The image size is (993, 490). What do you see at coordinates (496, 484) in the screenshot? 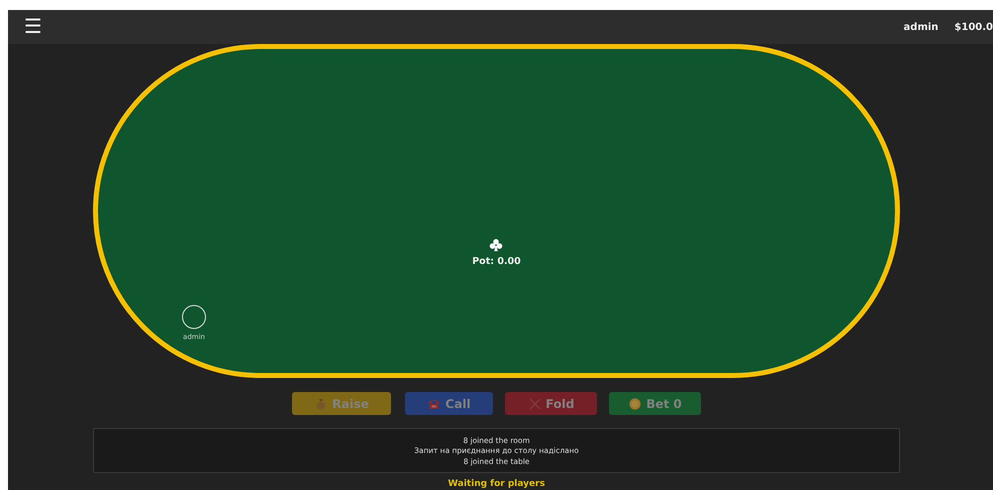
I see `status-text: Waiting for players` at bounding box center [496, 484].